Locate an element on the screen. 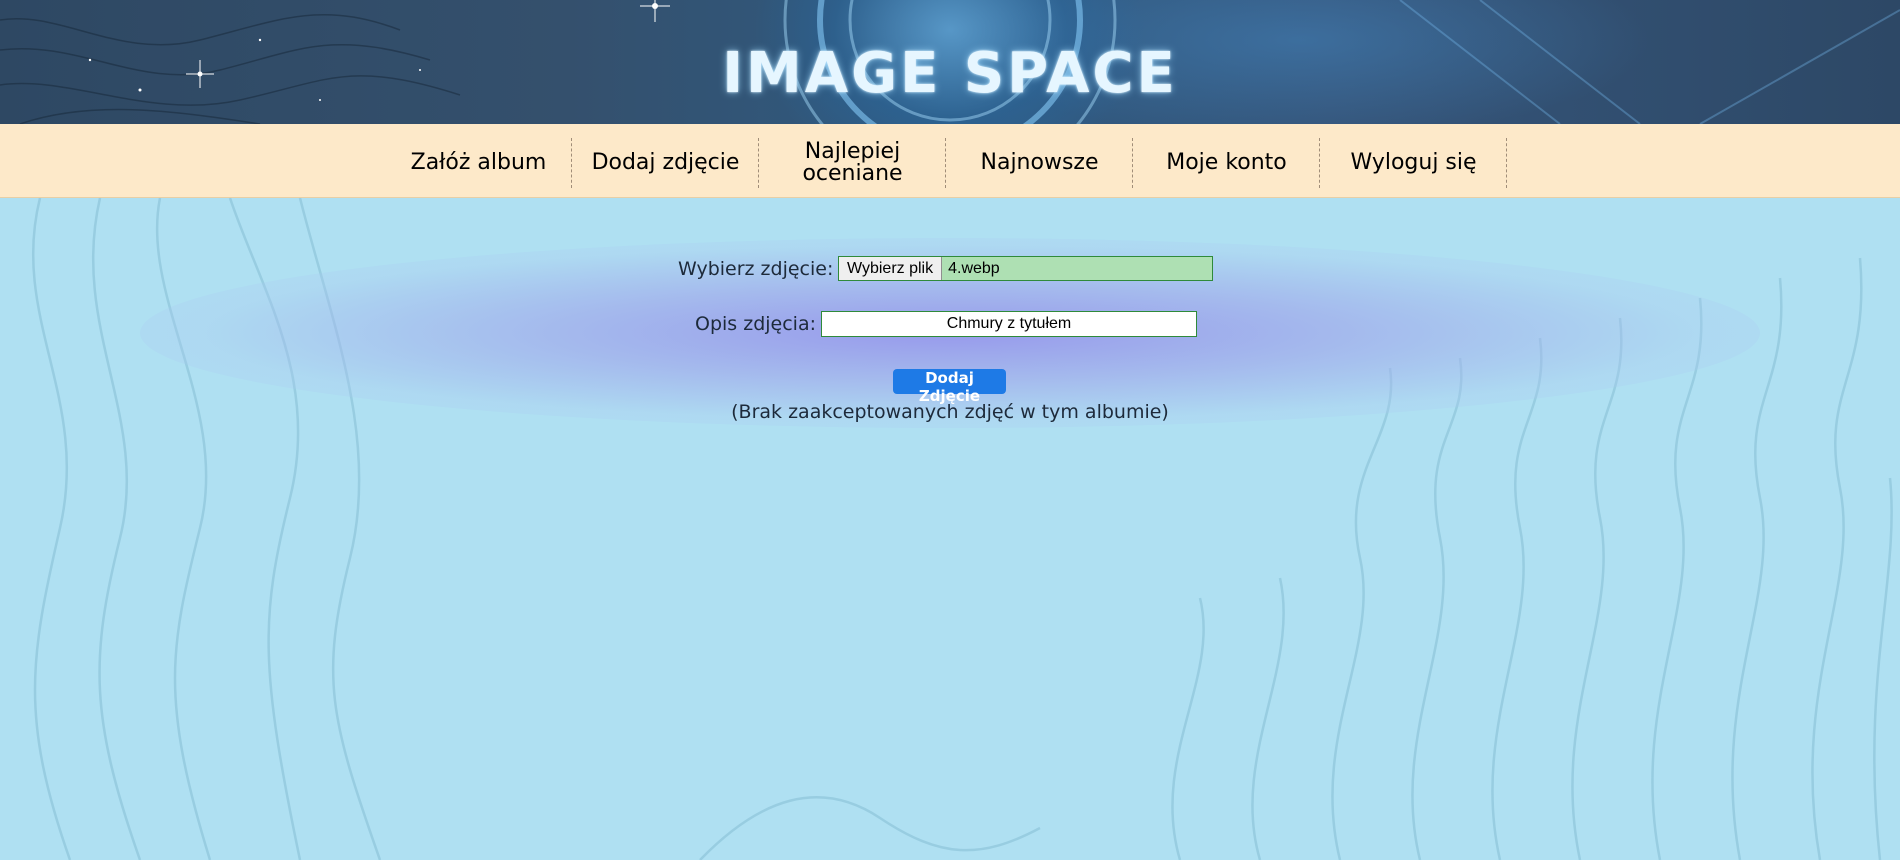 Image resolution: width=1900 pixels, height=860 pixels. nav-item-newest: Najnowsze is located at coordinates (1040, 163).